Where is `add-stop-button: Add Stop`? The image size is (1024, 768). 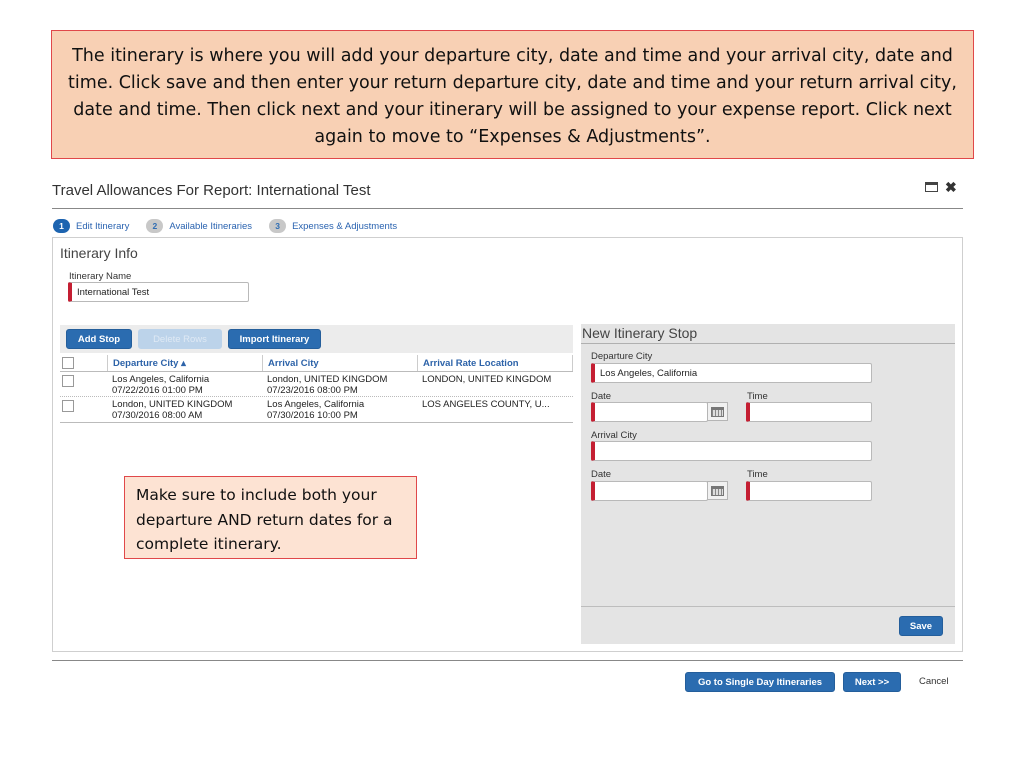
add-stop-button: Add Stop is located at coordinates (99, 339).